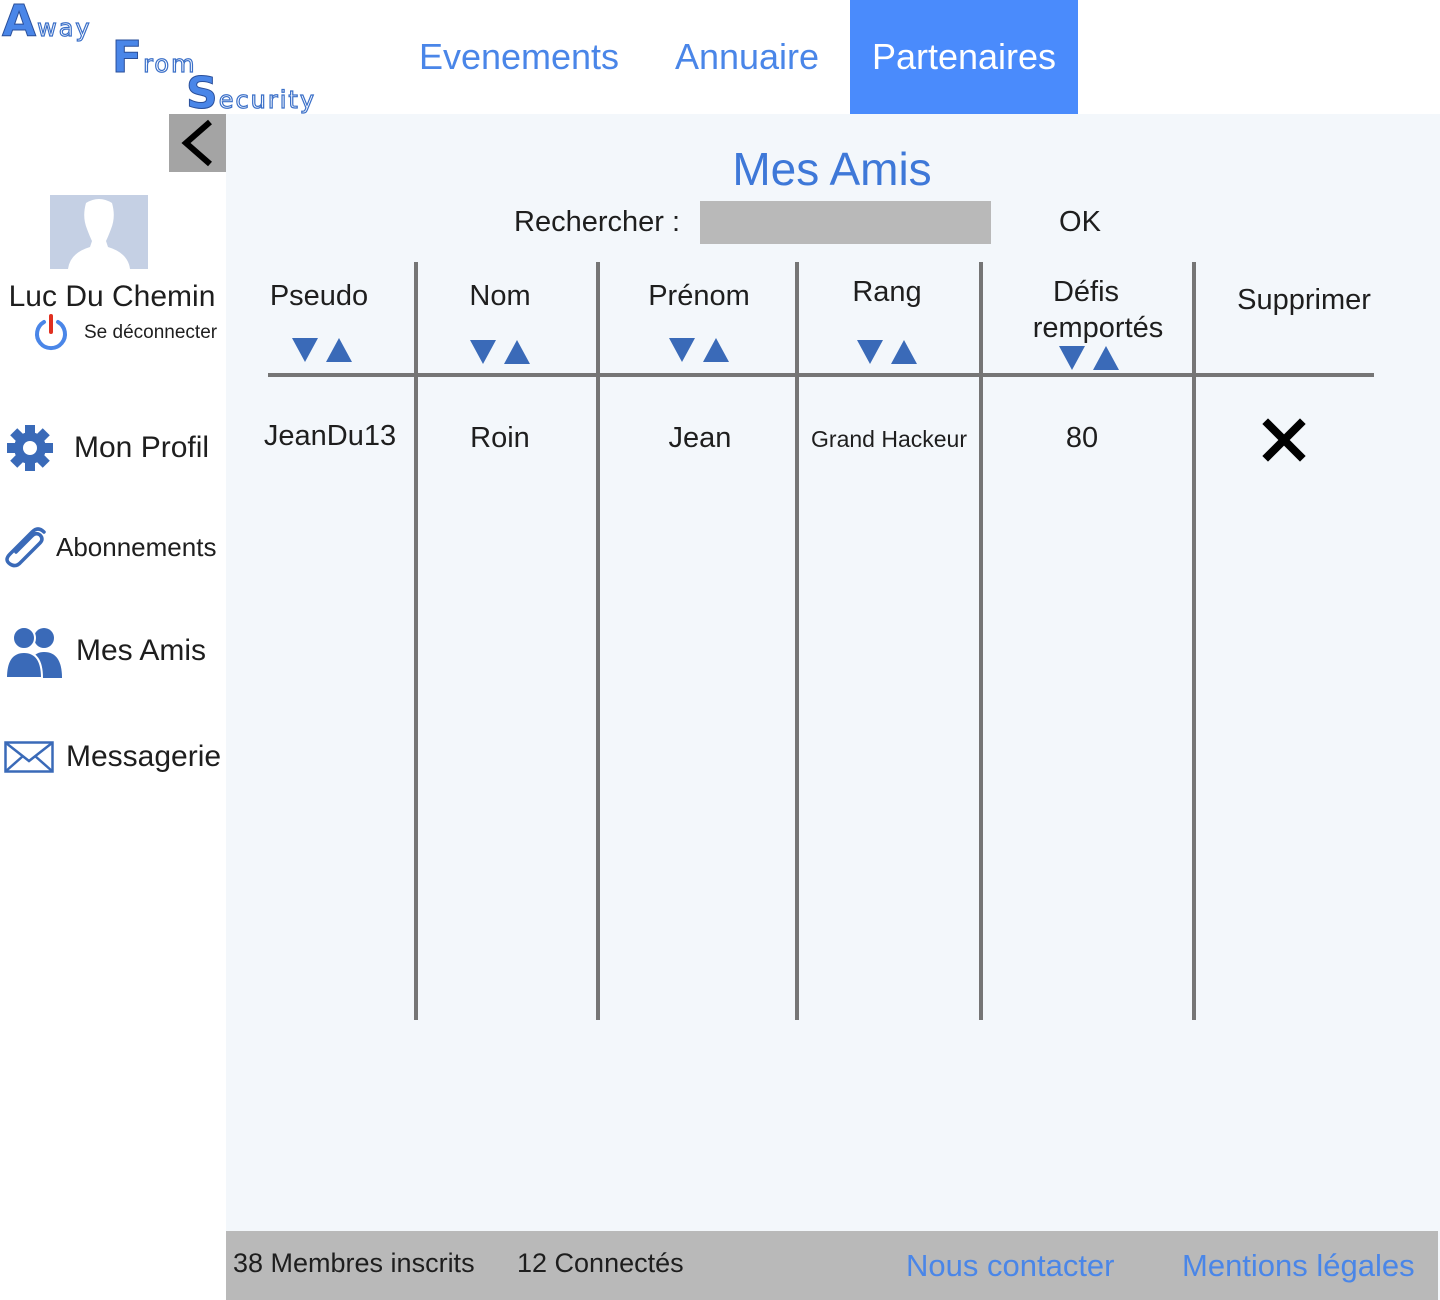  Describe the element at coordinates (597, 222) in the screenshot. I see `search-label: Rechercher :` at that location.